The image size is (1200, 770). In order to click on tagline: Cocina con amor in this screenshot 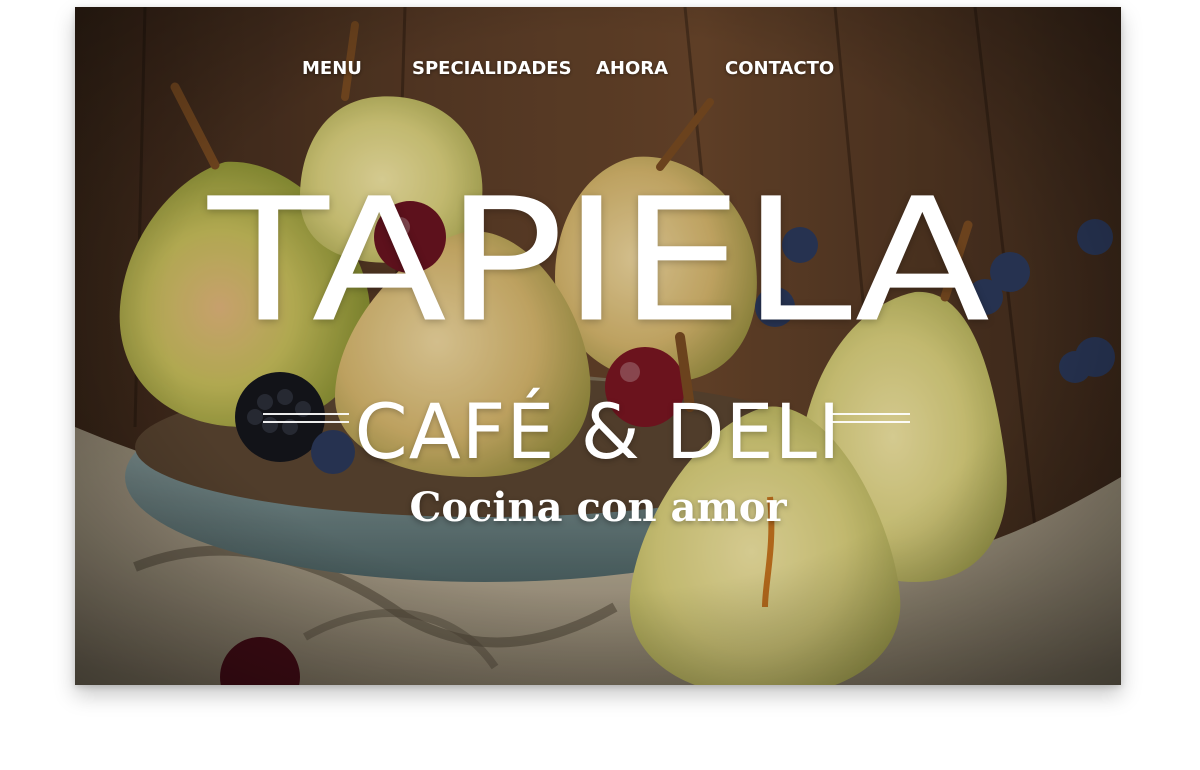, I will do `click(598, 507)`.